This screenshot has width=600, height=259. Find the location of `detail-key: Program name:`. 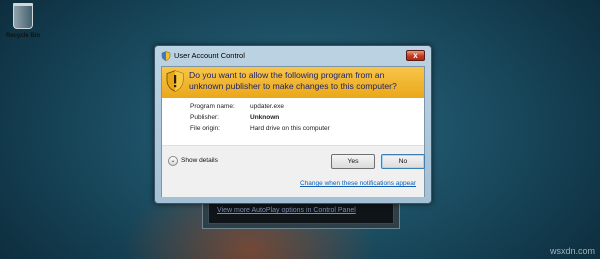

detail-key: Program name: is located at coordinates (212, 106).